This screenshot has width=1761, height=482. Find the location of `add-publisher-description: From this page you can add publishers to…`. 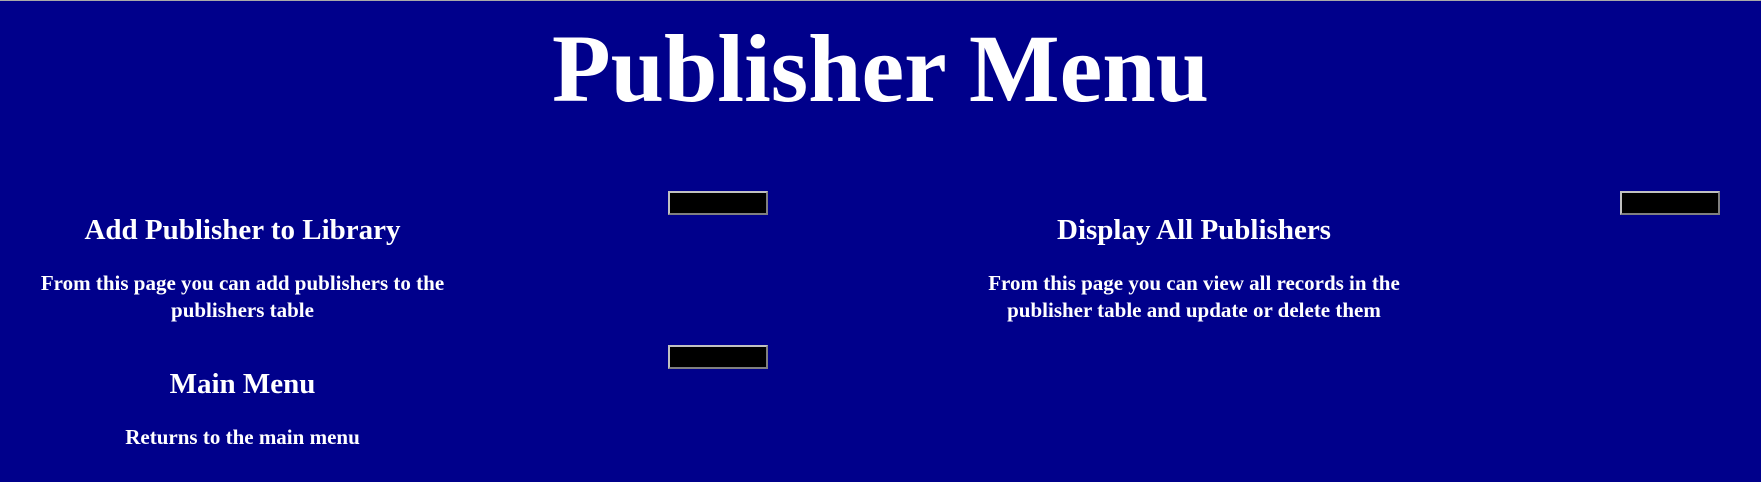

add-publisher-description: From this page you can add publishers to… is located at coordinates (242, 296).